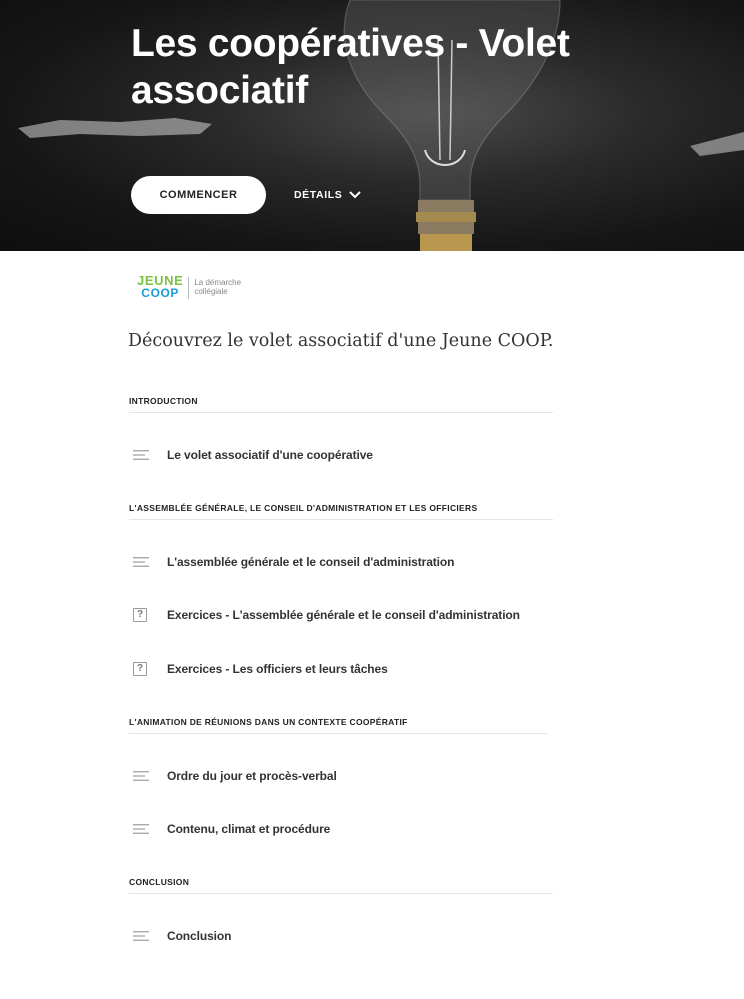 Image resolution: width=744 pixels, height=999 pixels. I want to click on start-course-button: COMMENCER, so click(198, 195).